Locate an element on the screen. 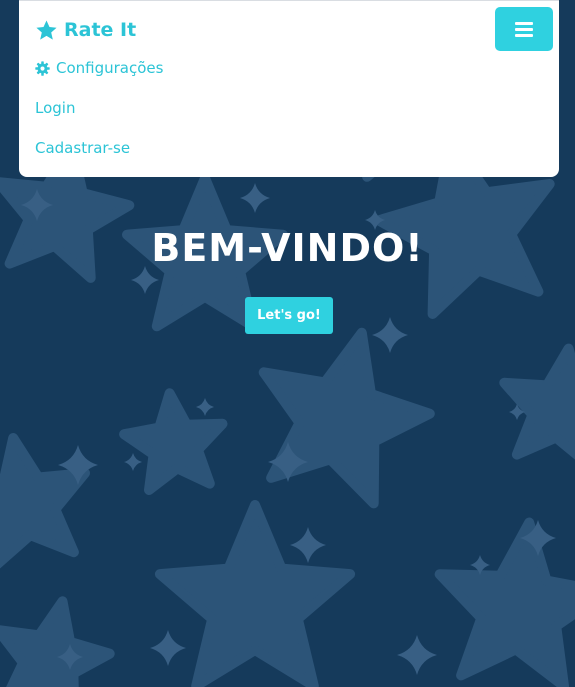 This screenshot has height=687, width=575. nav-link-label: Configurações is located at coordinates (110, 68).